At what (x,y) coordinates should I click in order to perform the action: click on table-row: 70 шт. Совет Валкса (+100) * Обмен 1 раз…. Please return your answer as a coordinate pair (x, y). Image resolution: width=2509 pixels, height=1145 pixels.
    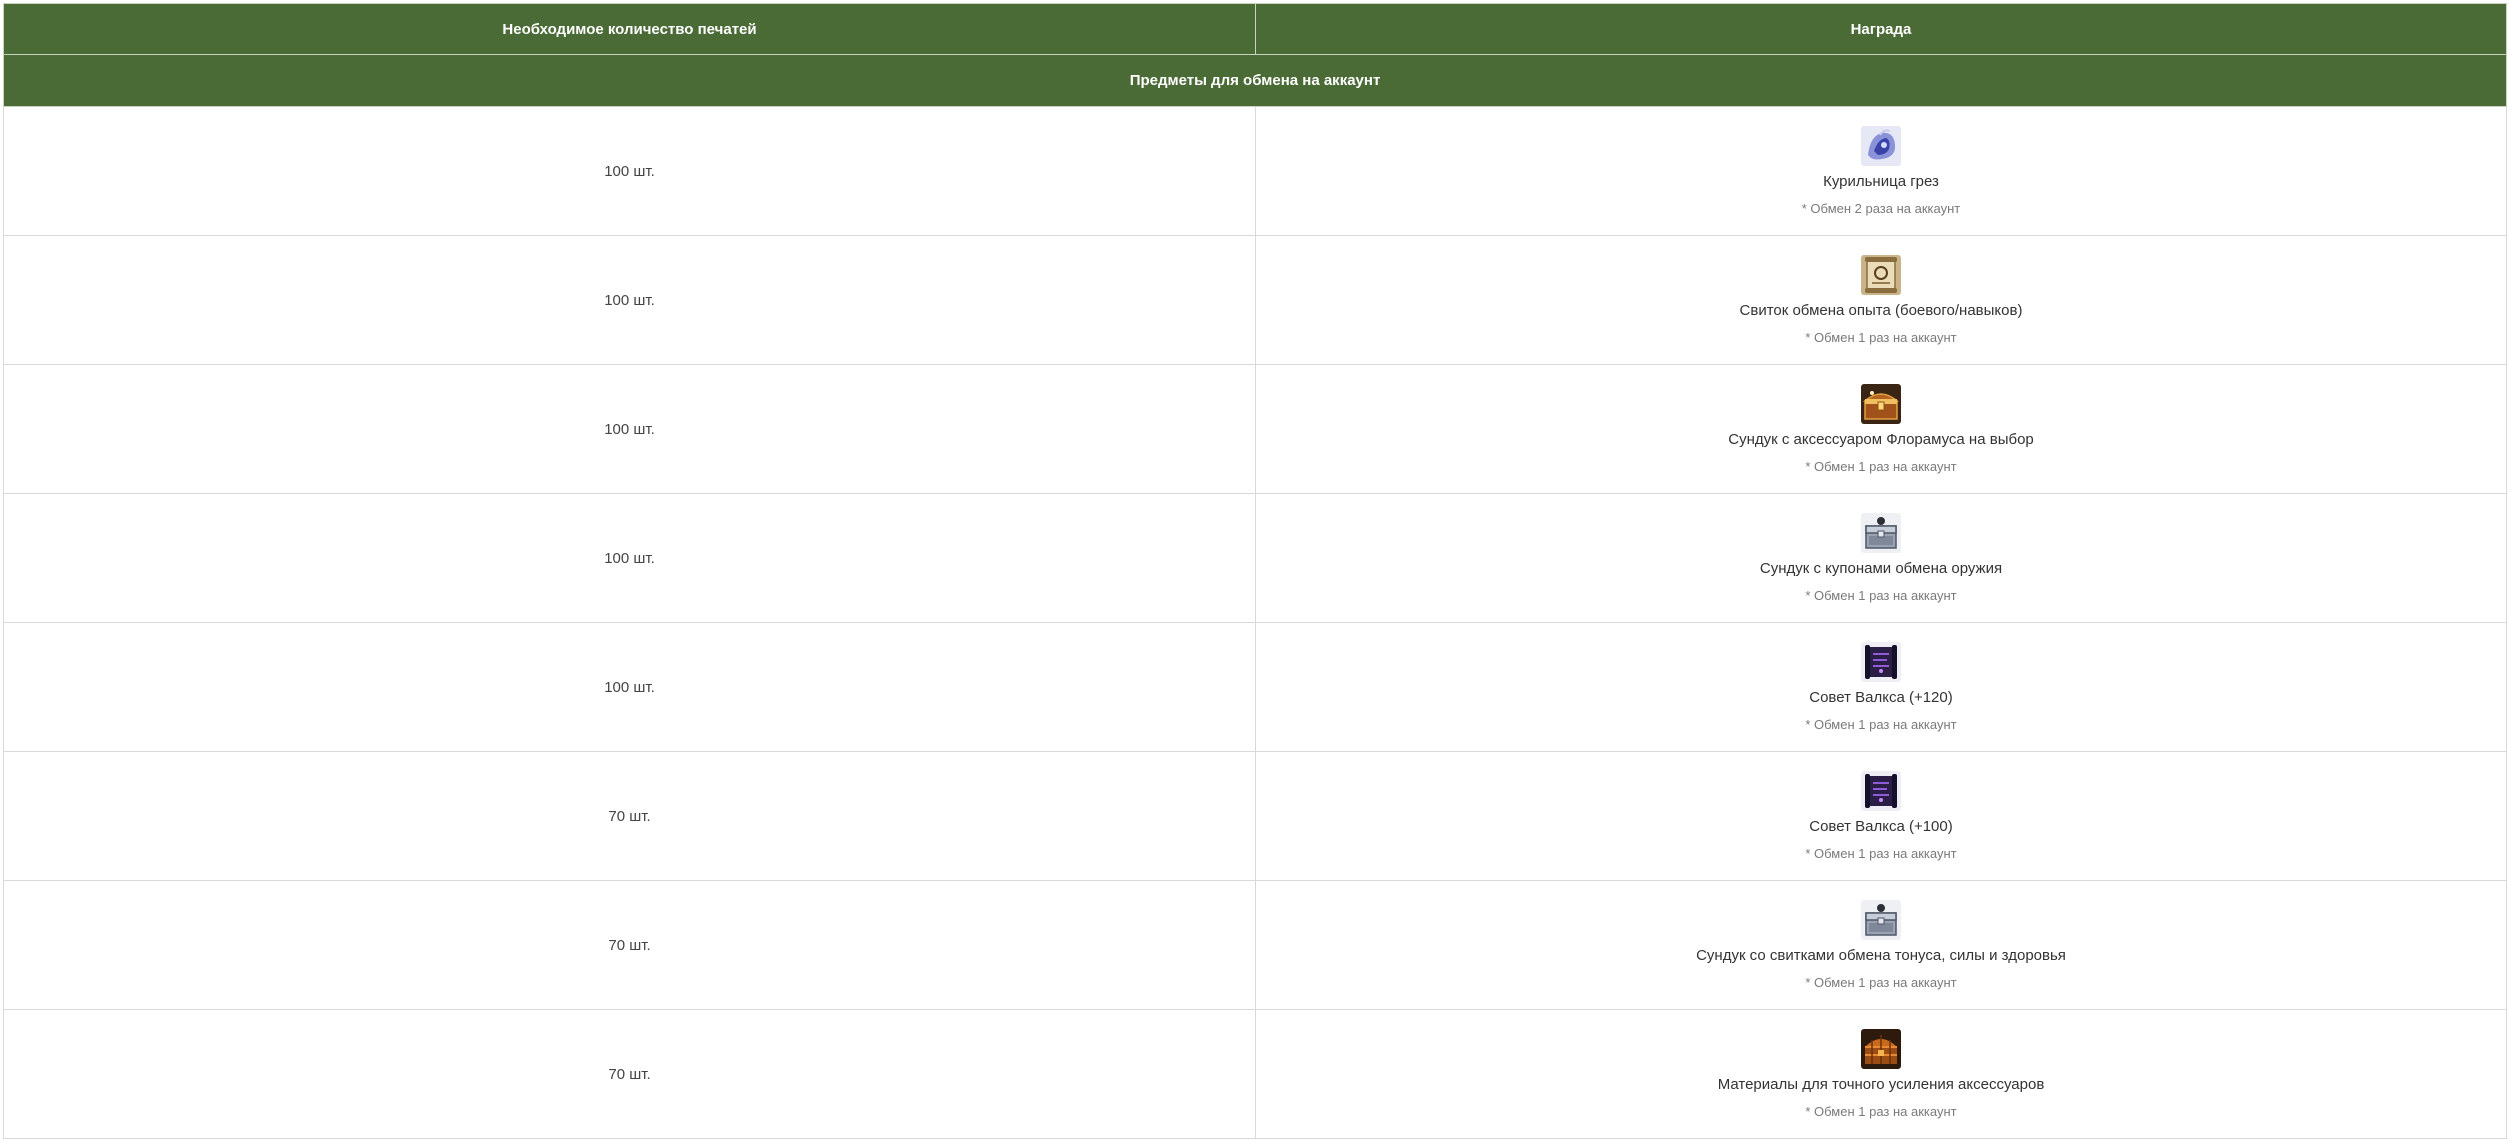
    Looking at the image, I should click on (1255, 816).